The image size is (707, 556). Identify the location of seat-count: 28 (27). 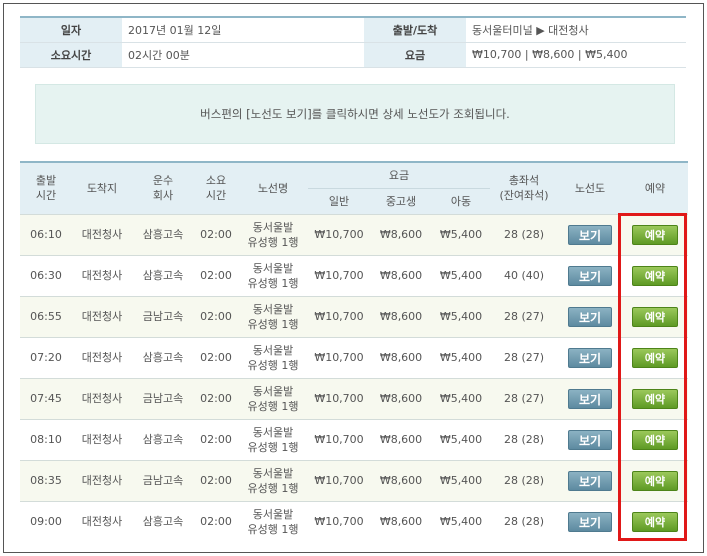
(524, 357).